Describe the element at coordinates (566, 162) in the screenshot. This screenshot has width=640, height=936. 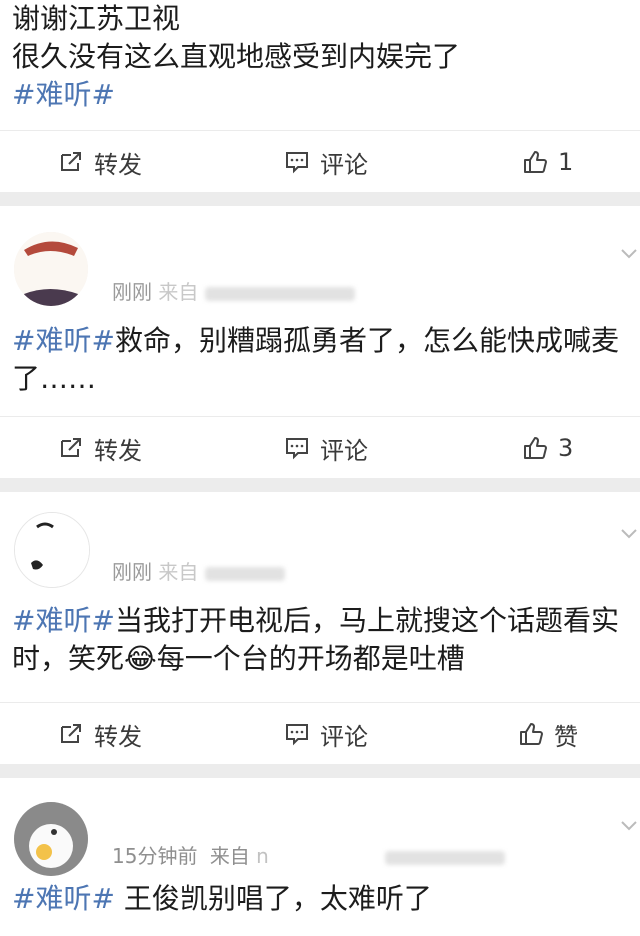
I see `like-count: 1` at that location.